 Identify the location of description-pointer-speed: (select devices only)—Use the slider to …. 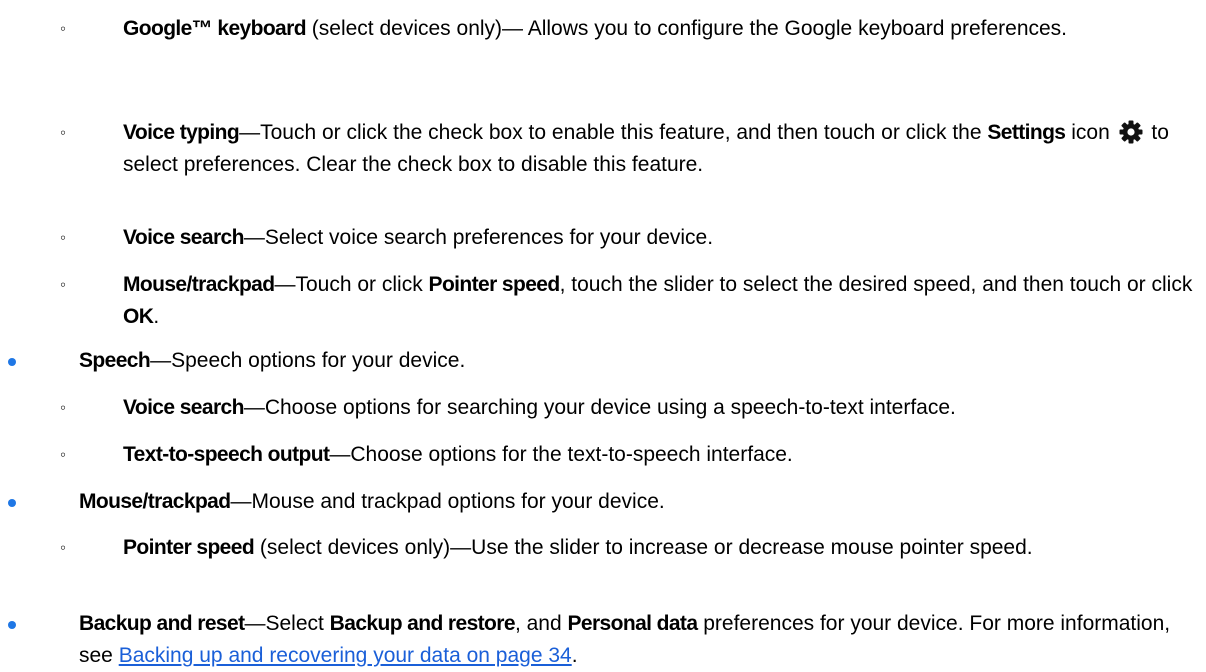
(643, 547).